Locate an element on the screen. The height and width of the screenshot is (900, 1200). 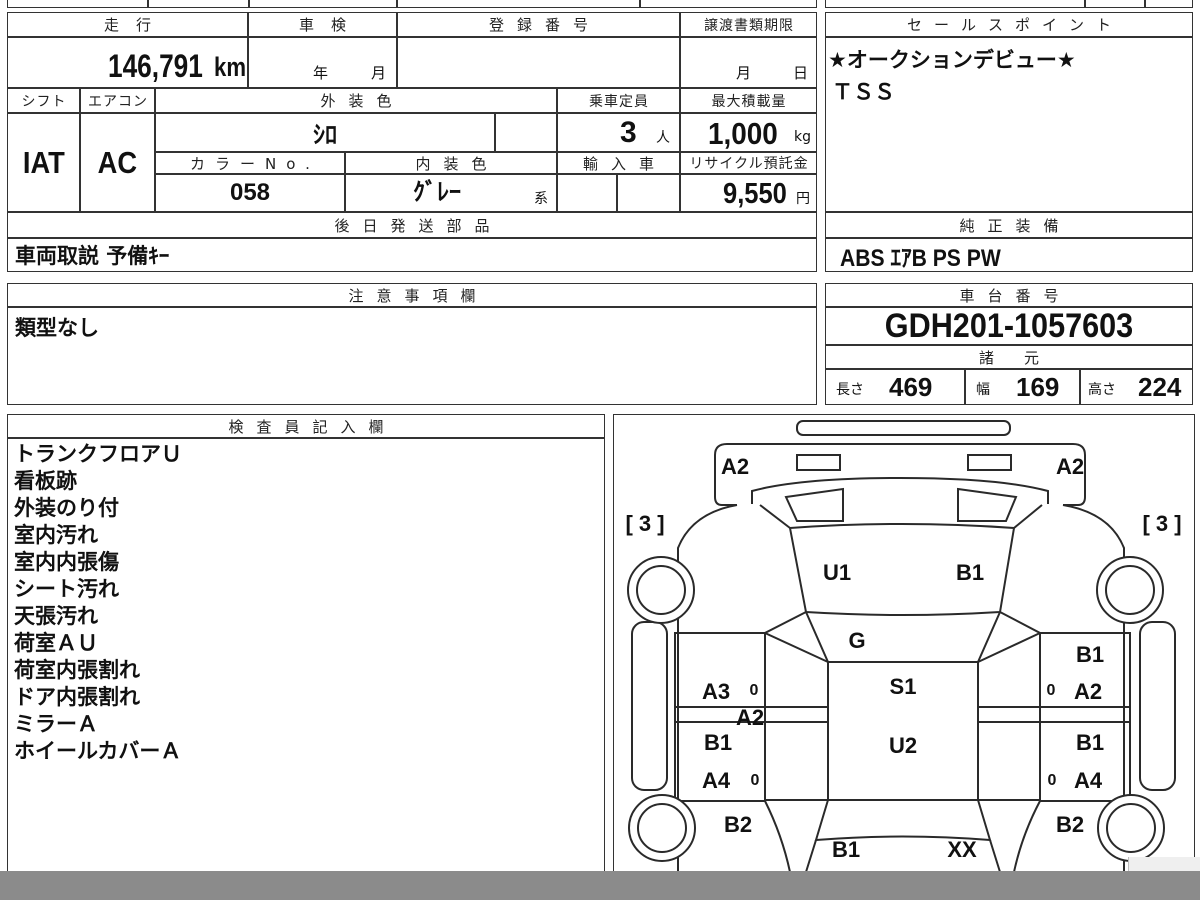
interior-color-cell: ｸﾞﾚｰ 系 is located at coordinates (451, 193).